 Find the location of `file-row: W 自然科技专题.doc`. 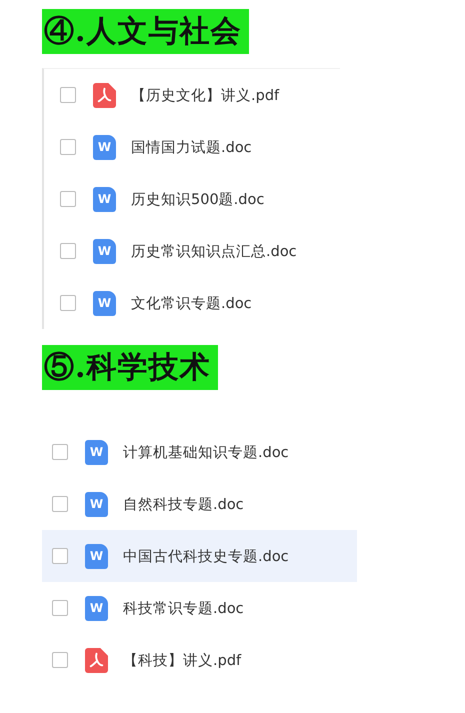

file-row: W 自然科技专题.doc is located at coordinates (199, 504).